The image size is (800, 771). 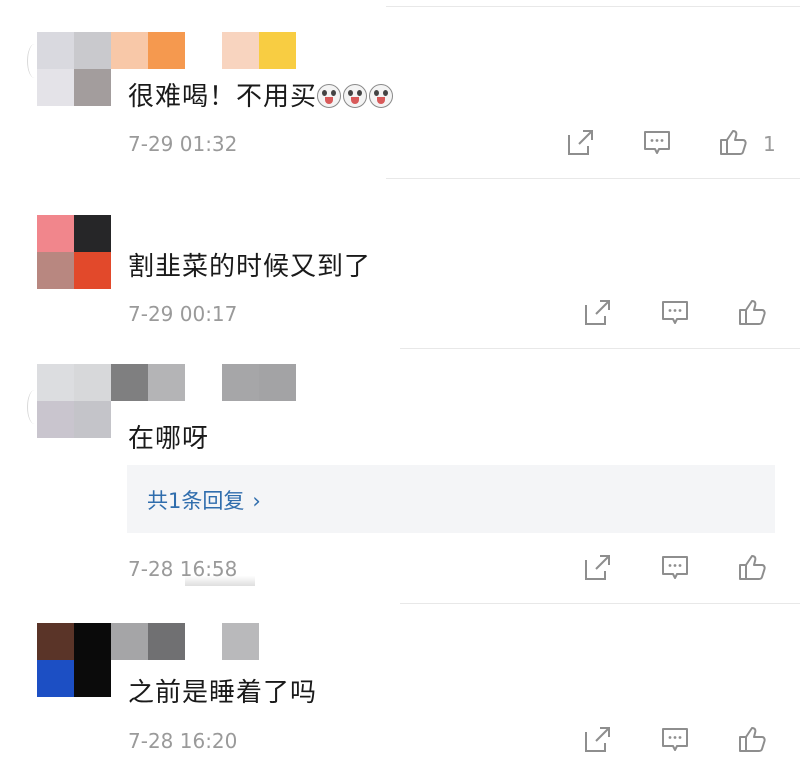 I want to click on comment-text: 在哪呀, so click(x=169, y=439).